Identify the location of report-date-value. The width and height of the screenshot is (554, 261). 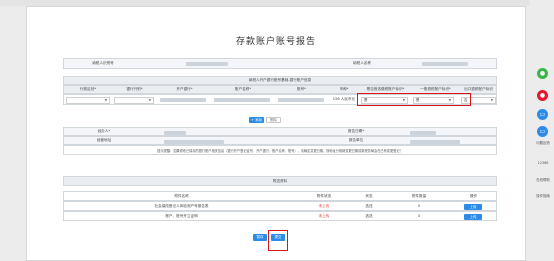
(423, 132).